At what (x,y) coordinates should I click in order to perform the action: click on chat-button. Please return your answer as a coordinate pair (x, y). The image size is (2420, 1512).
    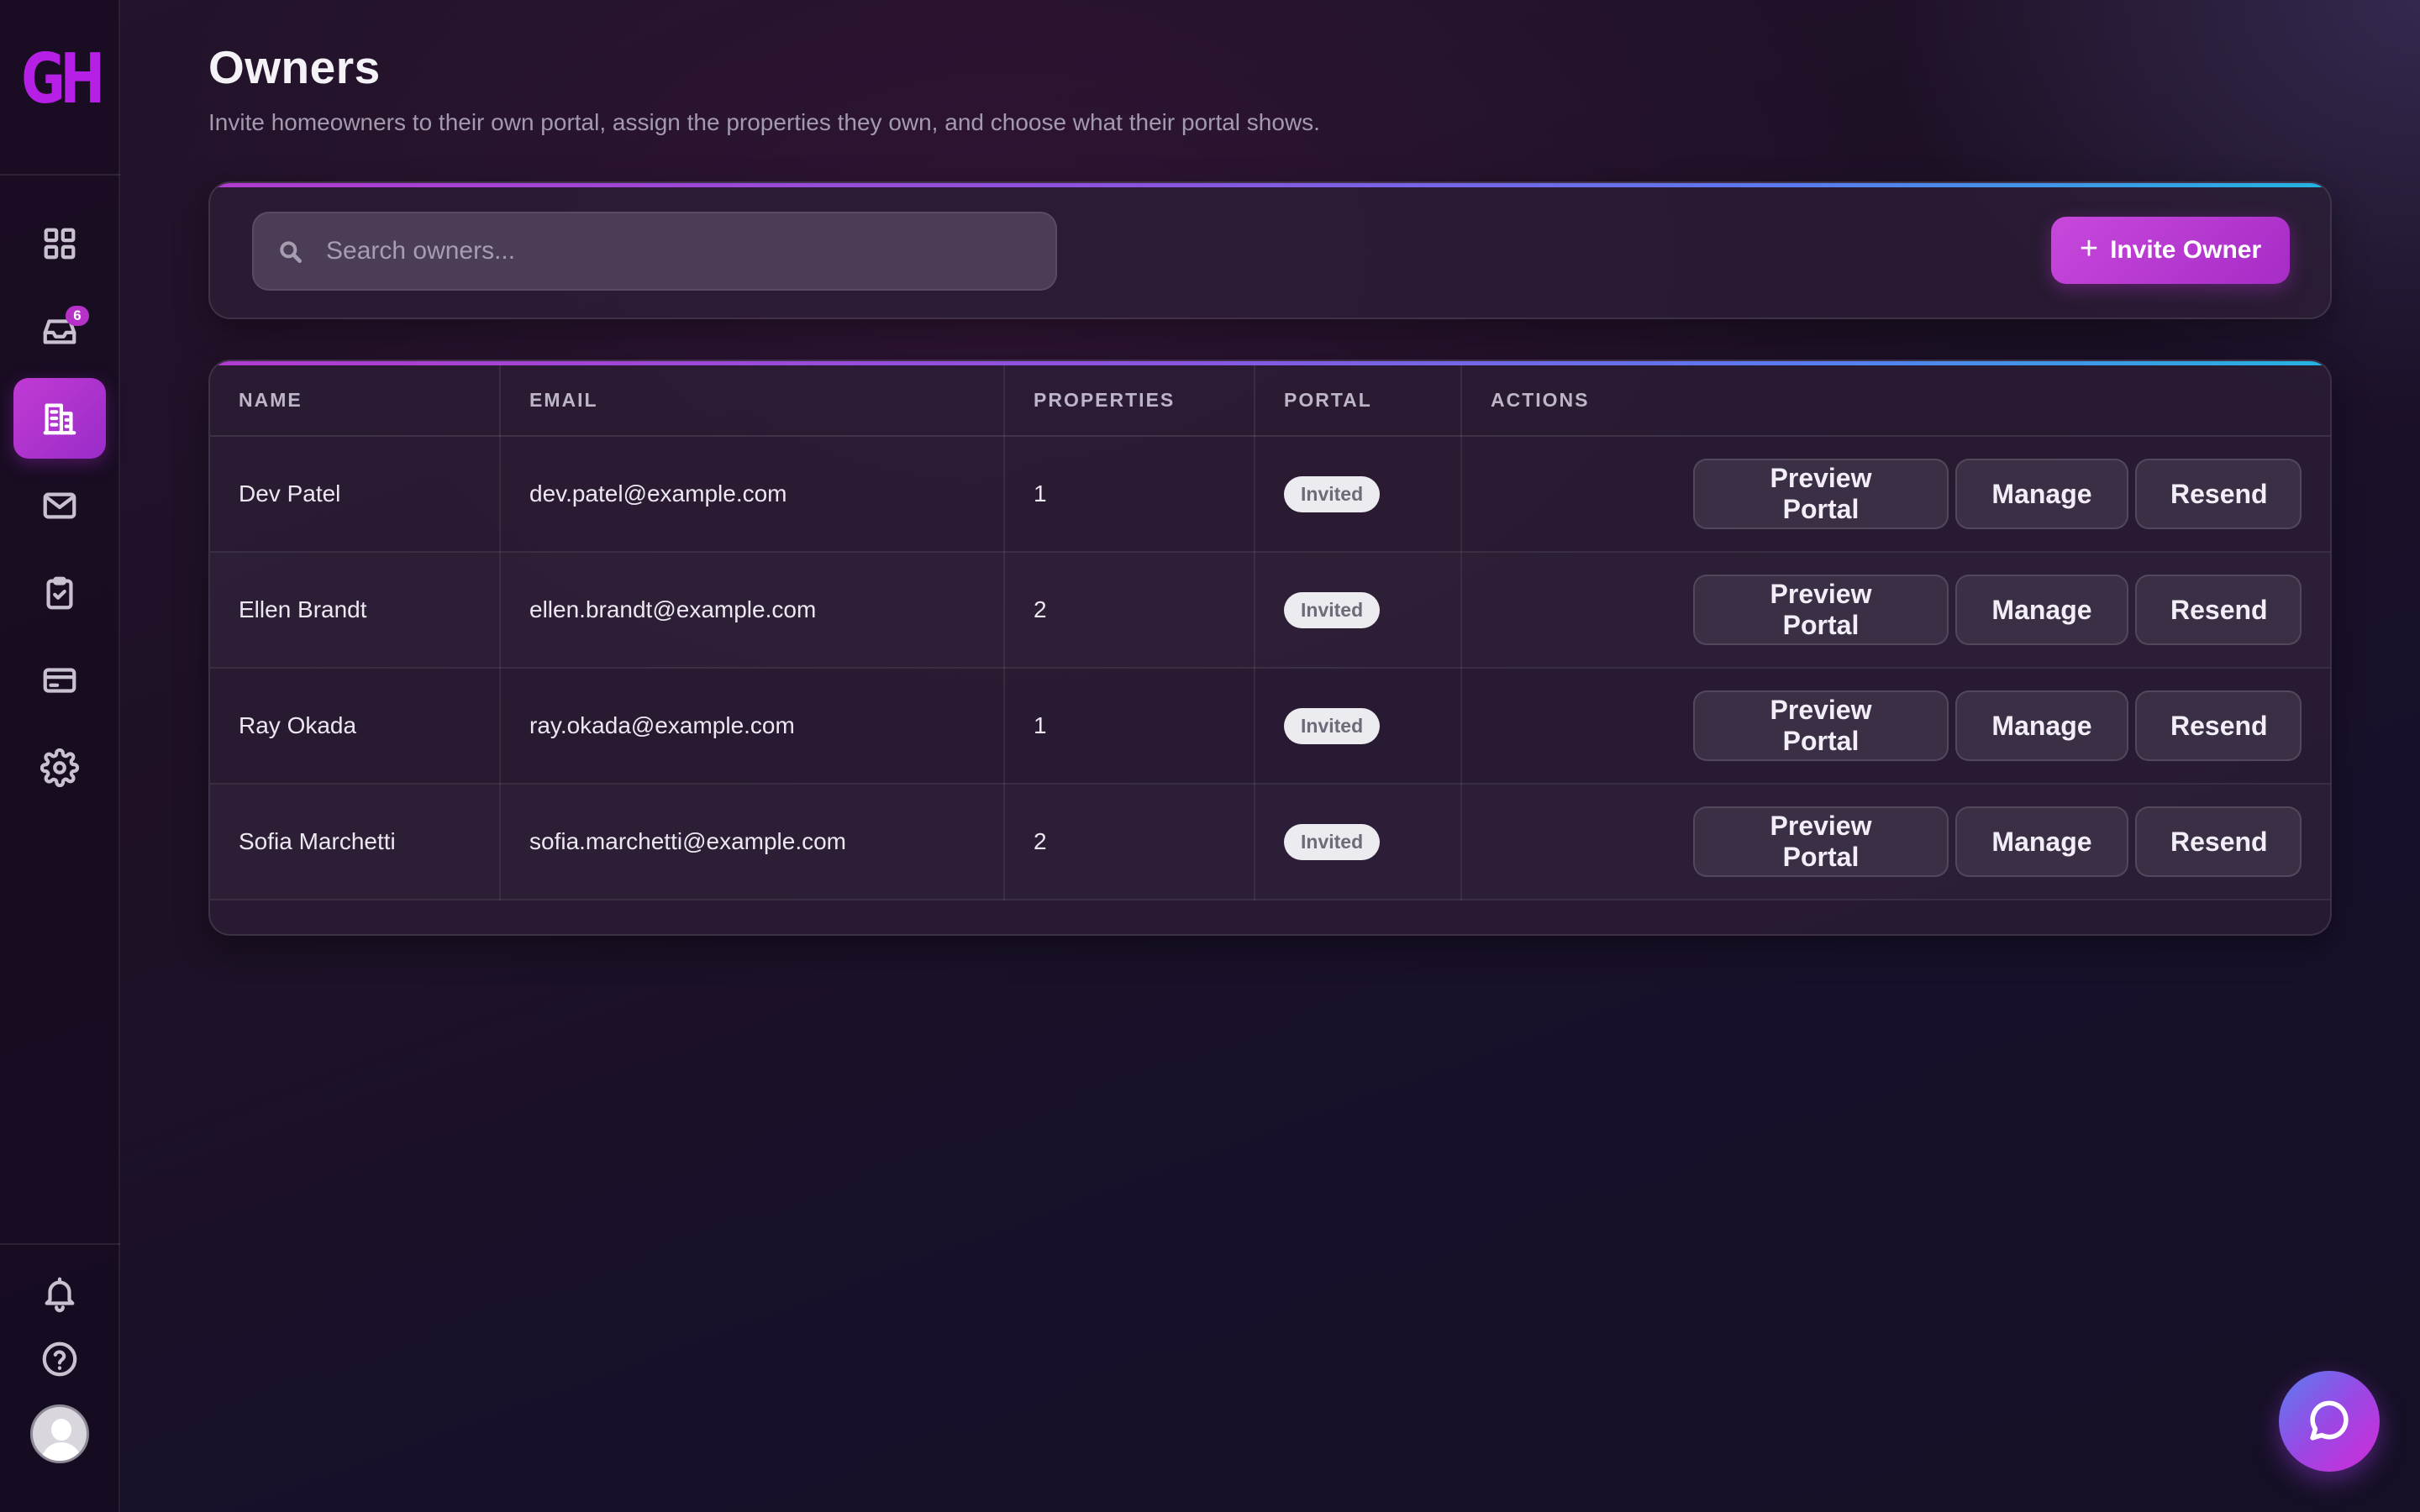
    Looking at the image, I should click on (2329, 1421).